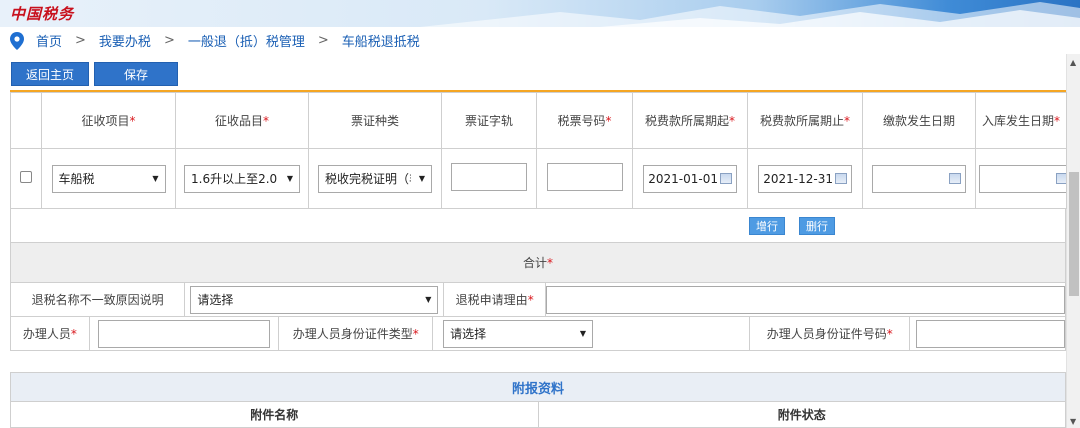 The width and height of the screenshot is (1080, 428). What do you see at coordinates (805, 178) in the screenshot?
I see `period-end-input: 2021-12-31` at bounding box center [805, 178].